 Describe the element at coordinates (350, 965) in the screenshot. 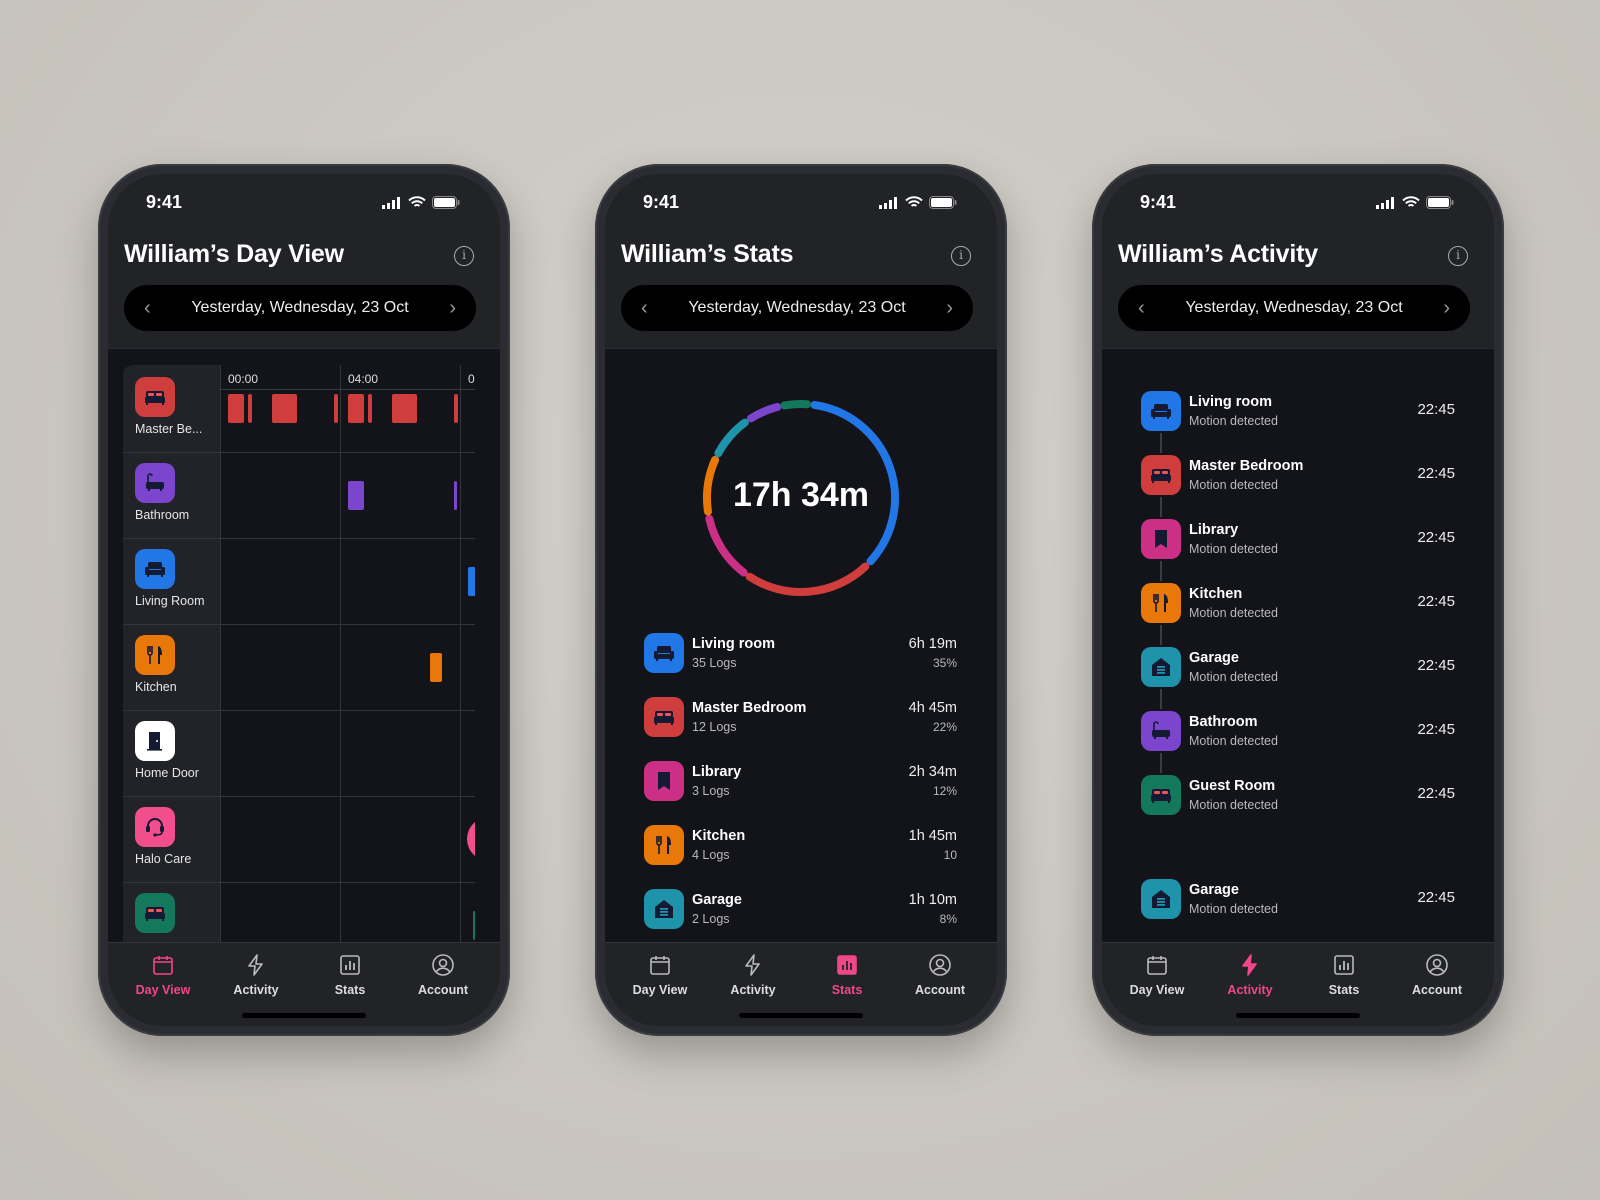

I see `bar-chart-icon` at that location.